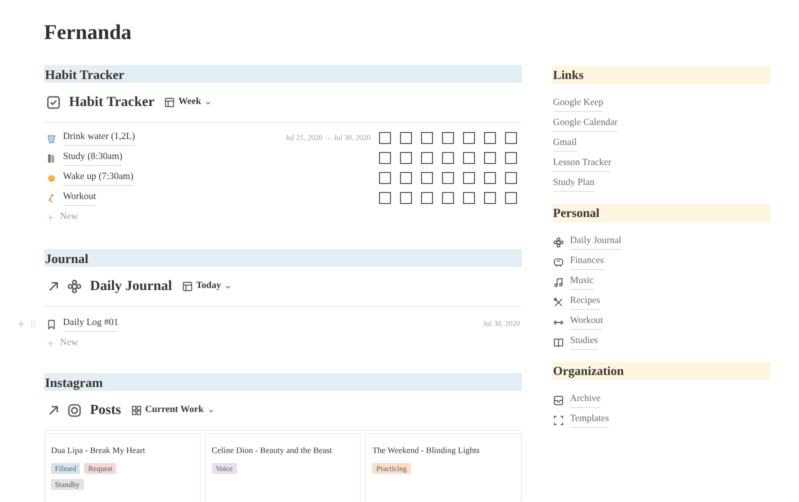 The height and width of the screenshot is (502, 799). I want to click on bookmark-icon, so click(51, 324).